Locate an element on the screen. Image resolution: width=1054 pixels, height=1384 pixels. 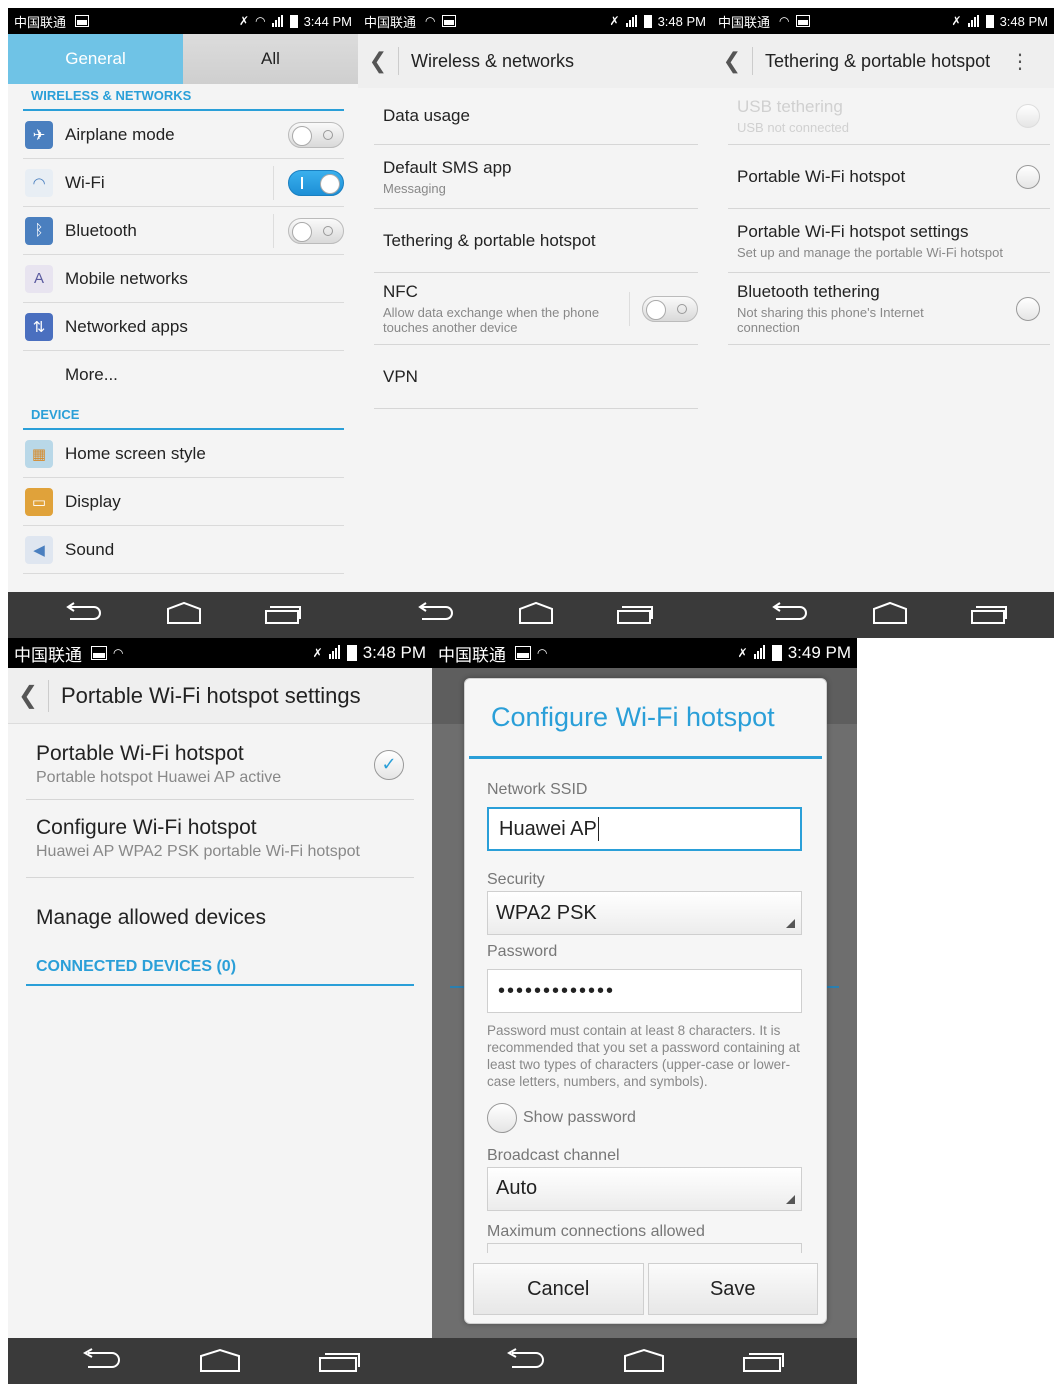
nav-icons is located at coordinates (536, 612).